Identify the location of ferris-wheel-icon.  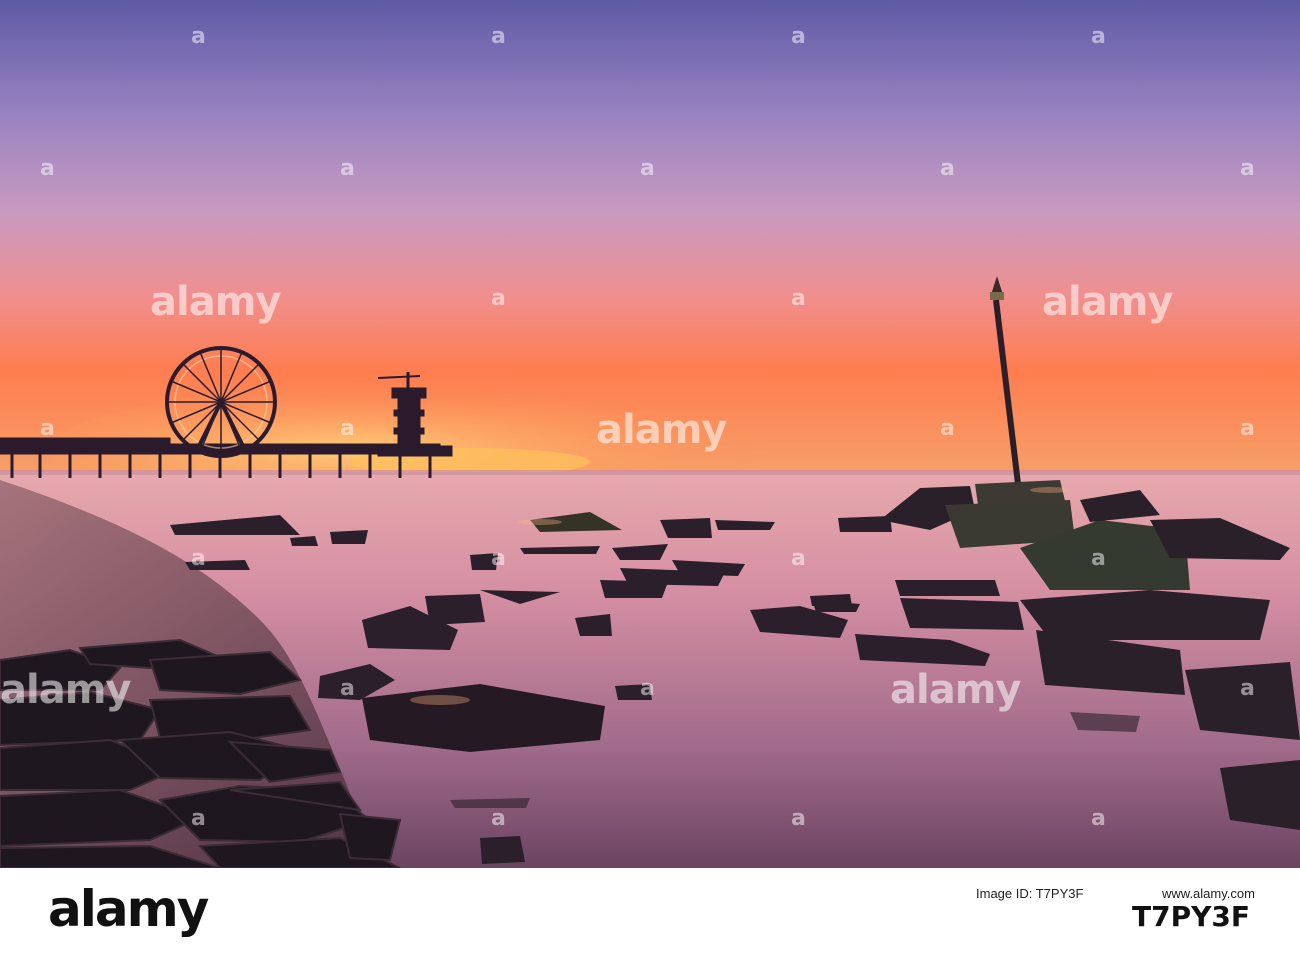
(221, 402).